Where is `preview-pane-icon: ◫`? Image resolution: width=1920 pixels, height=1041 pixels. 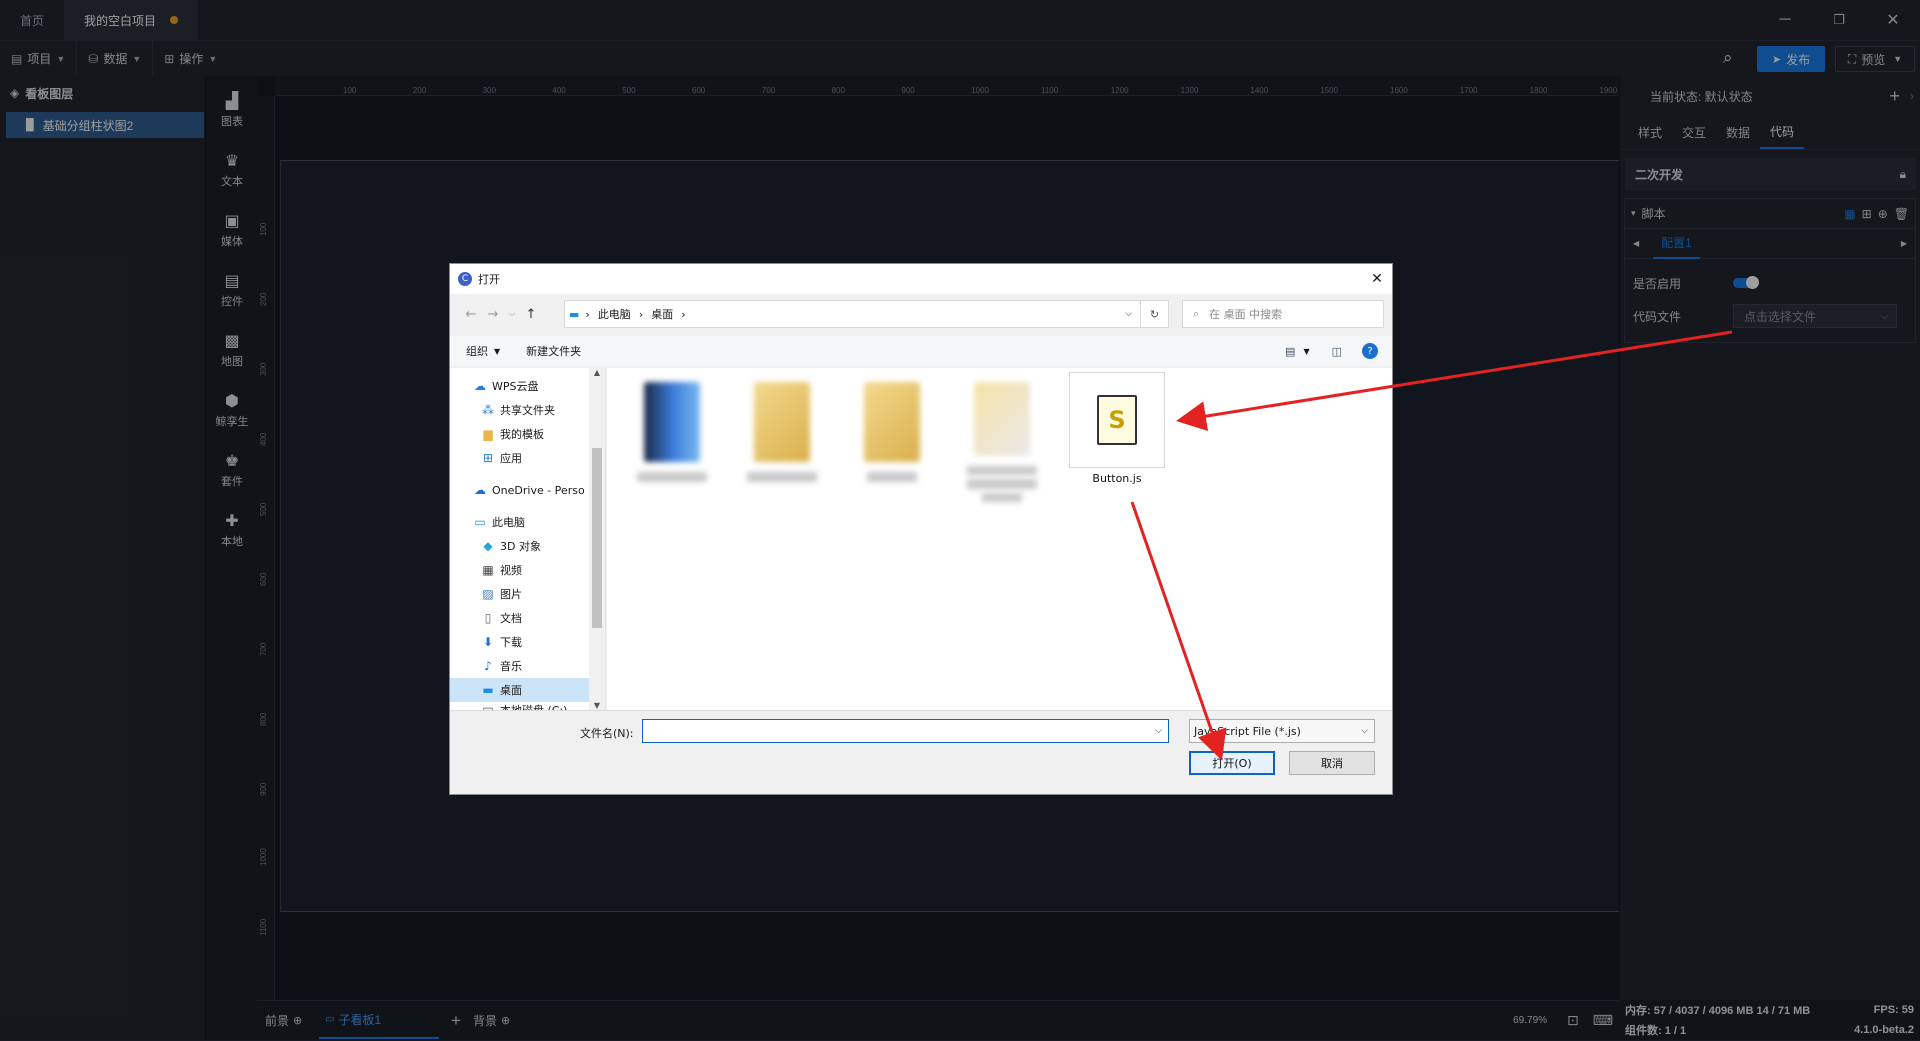
preview-pane-icon: ◫ is located at coordinates (1337, 351).